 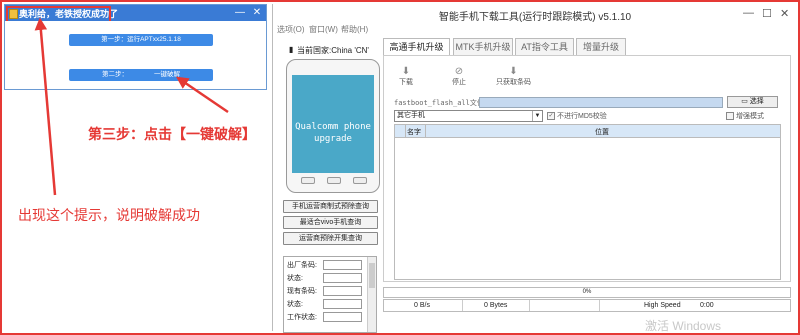 What do you see at coordinates (535, 29) in the screenshot?
I see `menu-bar: 选项(O) 窗口(W) 帮助(H)` at bounding box center [535, 29].